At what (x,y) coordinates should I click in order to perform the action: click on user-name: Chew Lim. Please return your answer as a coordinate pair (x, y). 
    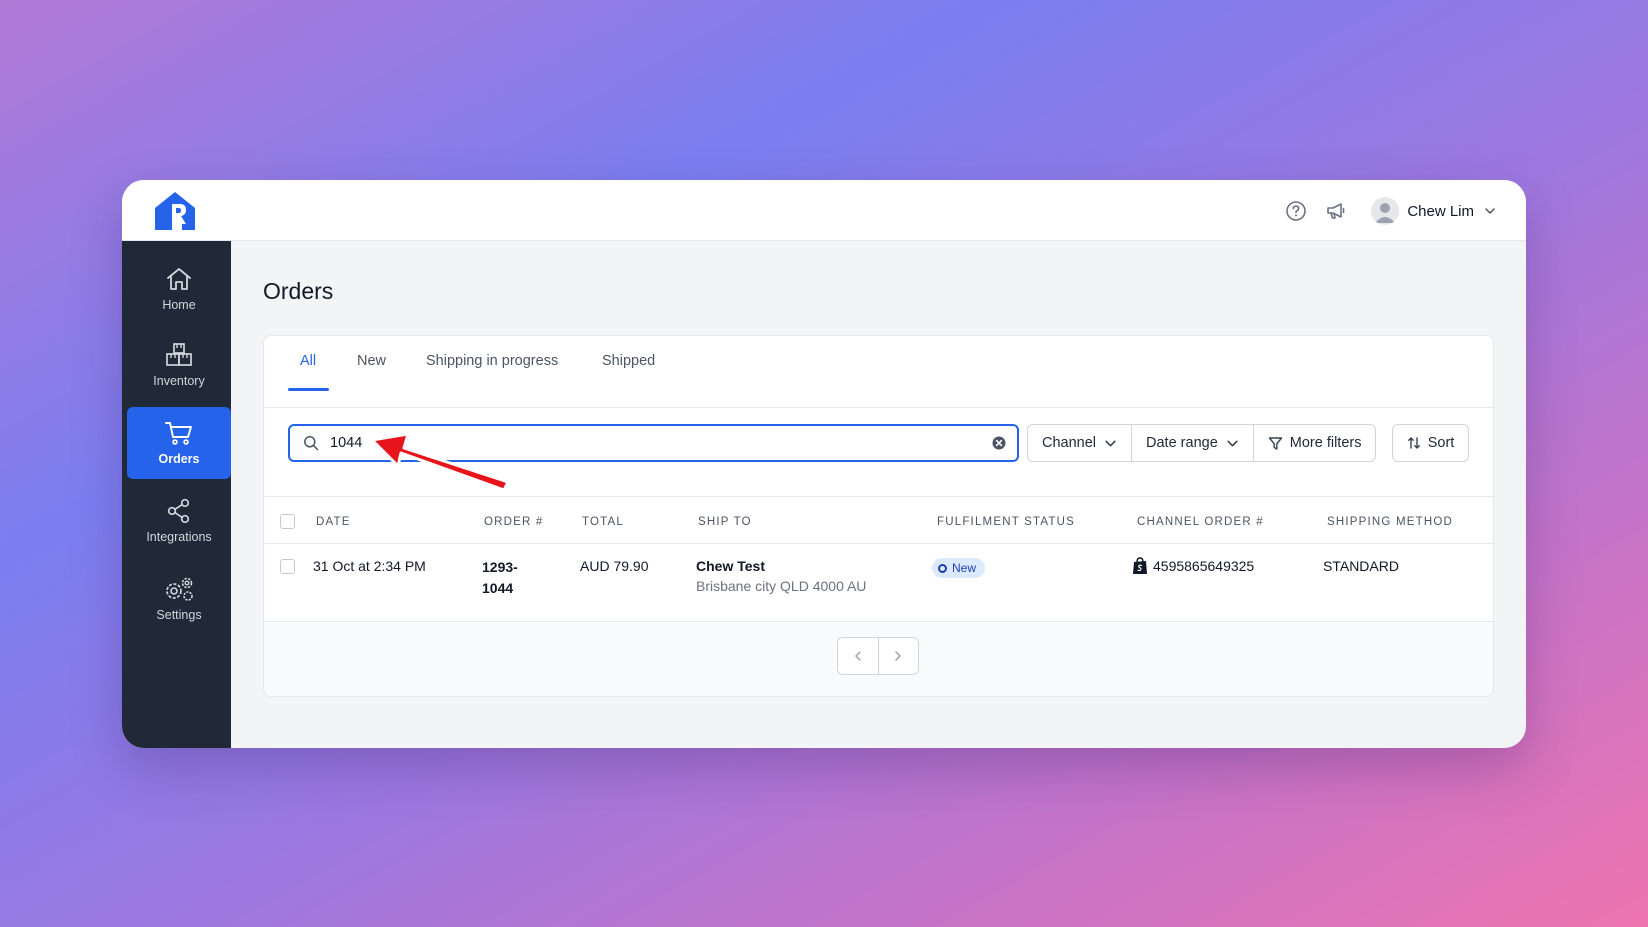
    Looking at the image, I should click on (1440, 211).